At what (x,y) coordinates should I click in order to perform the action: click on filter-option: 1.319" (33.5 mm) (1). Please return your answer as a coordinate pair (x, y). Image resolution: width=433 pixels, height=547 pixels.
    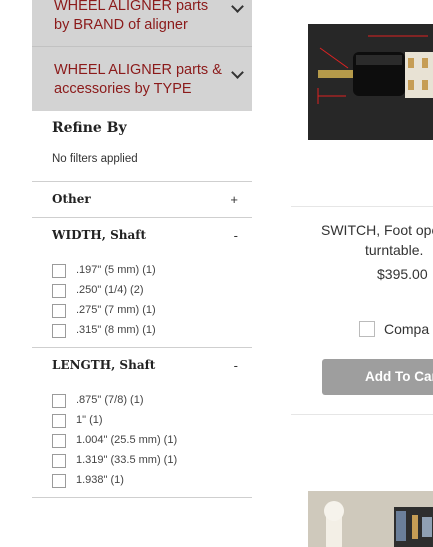
    Looking at the image, I should click on (142, 461).